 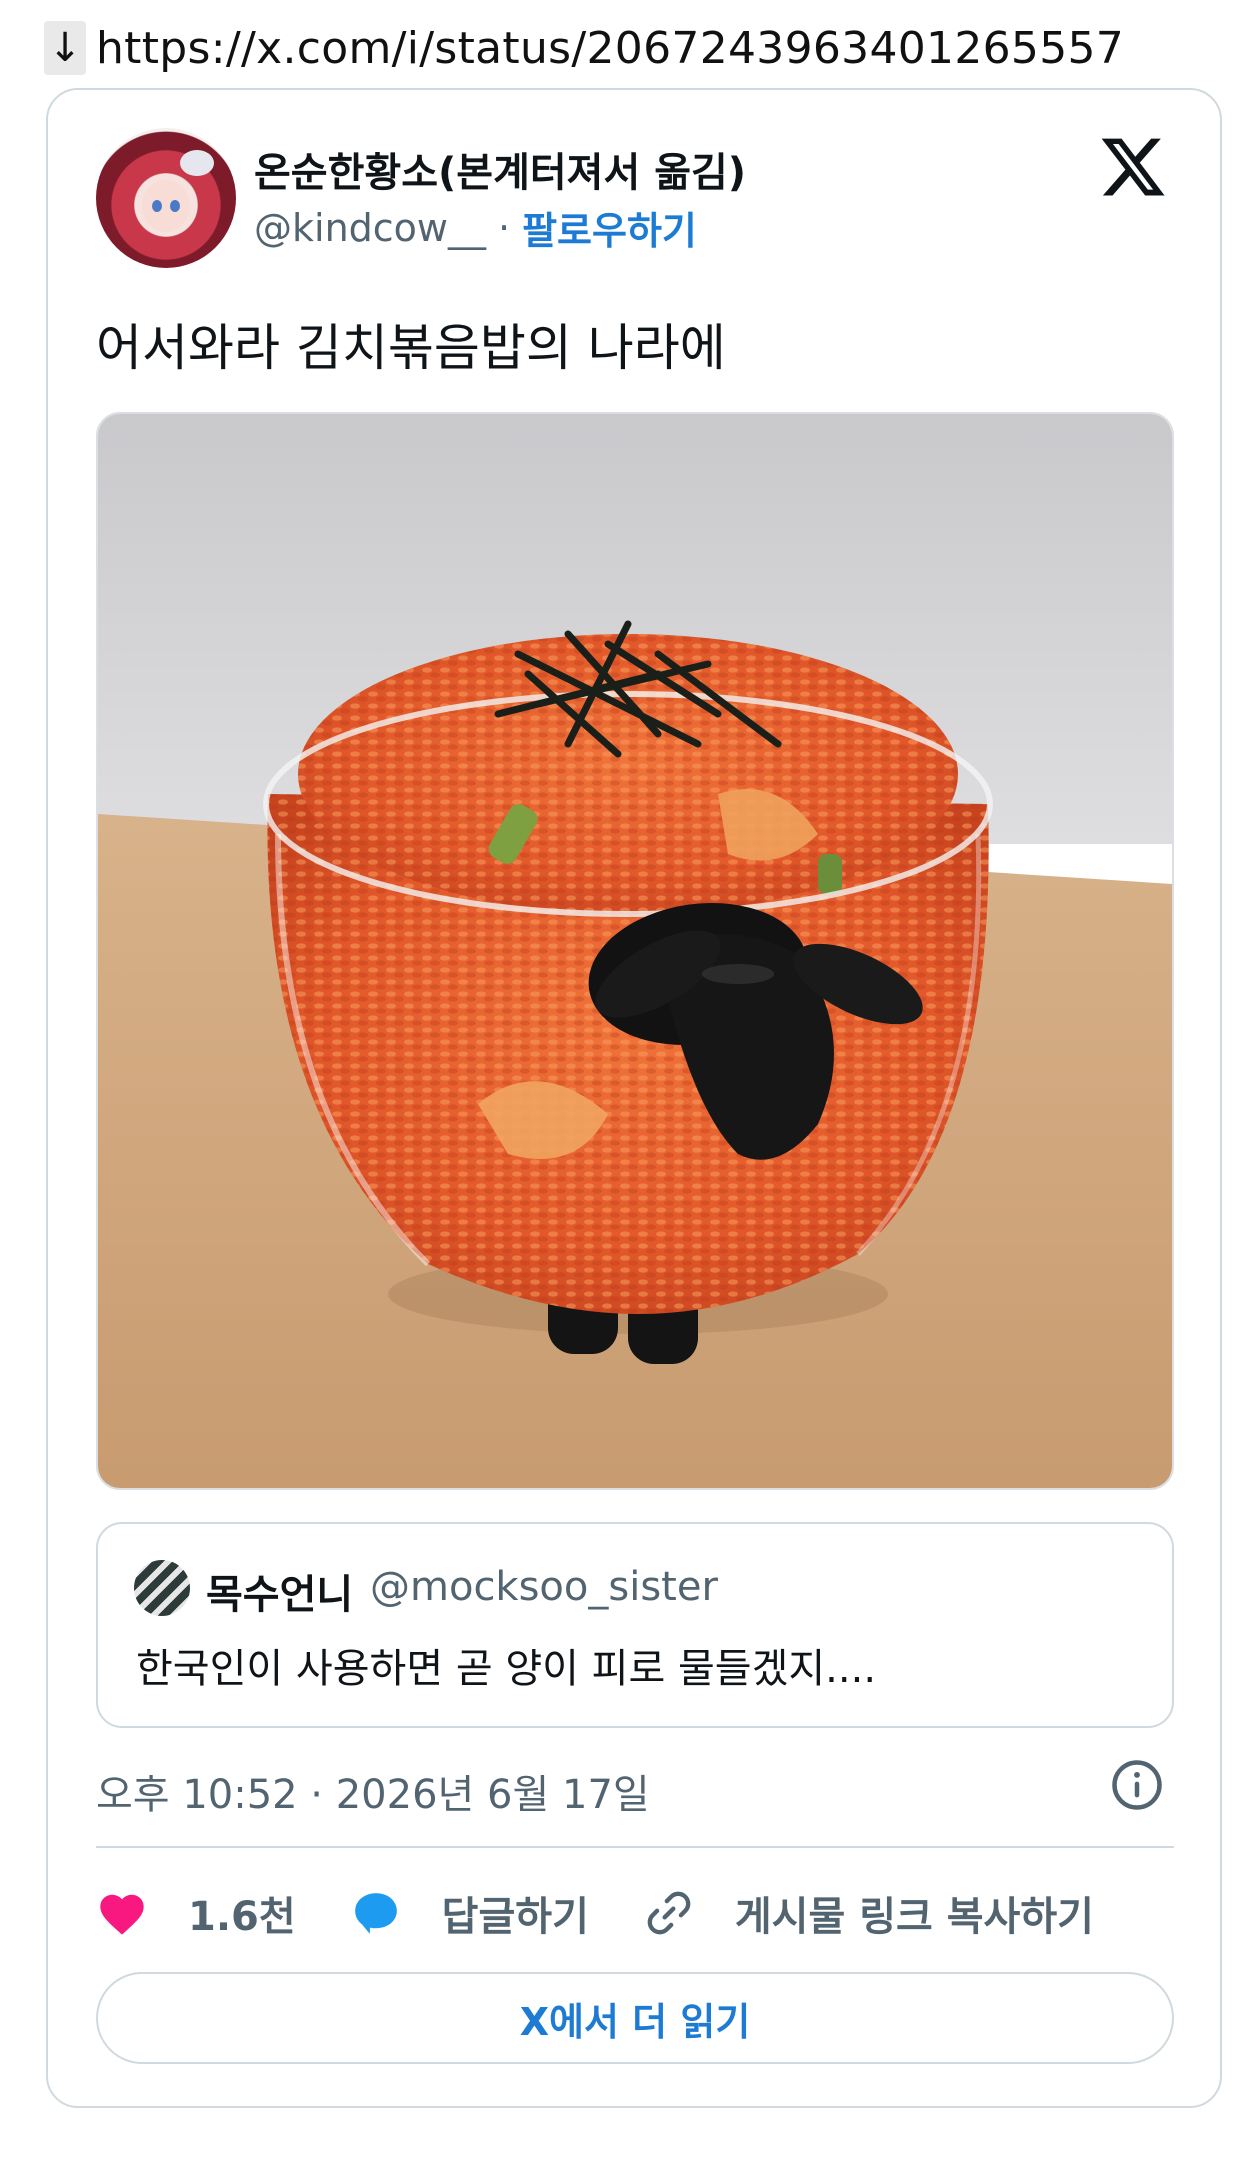 I want to click on reply-bubble-icon, so click(x=375, y=1913).